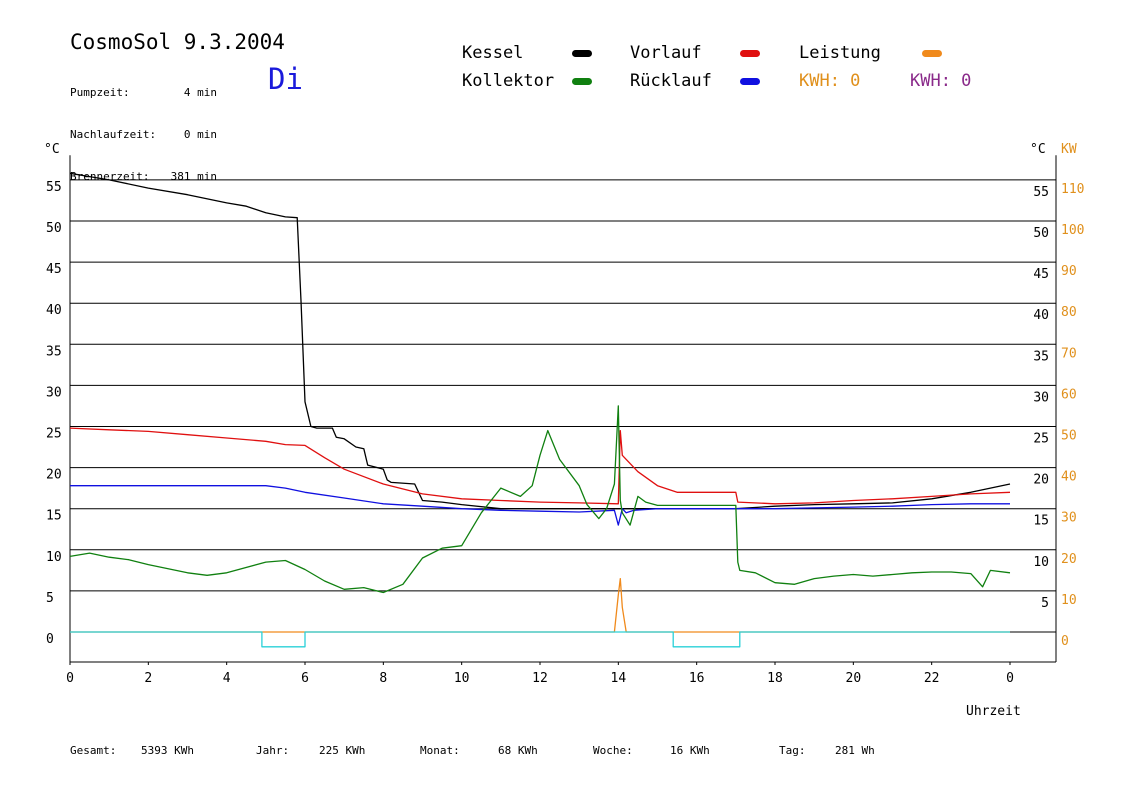  What do you see at coordinates (619, 678) in the screenshot?
I see `x-tick-label: 14` at bounding box center [619, 678].